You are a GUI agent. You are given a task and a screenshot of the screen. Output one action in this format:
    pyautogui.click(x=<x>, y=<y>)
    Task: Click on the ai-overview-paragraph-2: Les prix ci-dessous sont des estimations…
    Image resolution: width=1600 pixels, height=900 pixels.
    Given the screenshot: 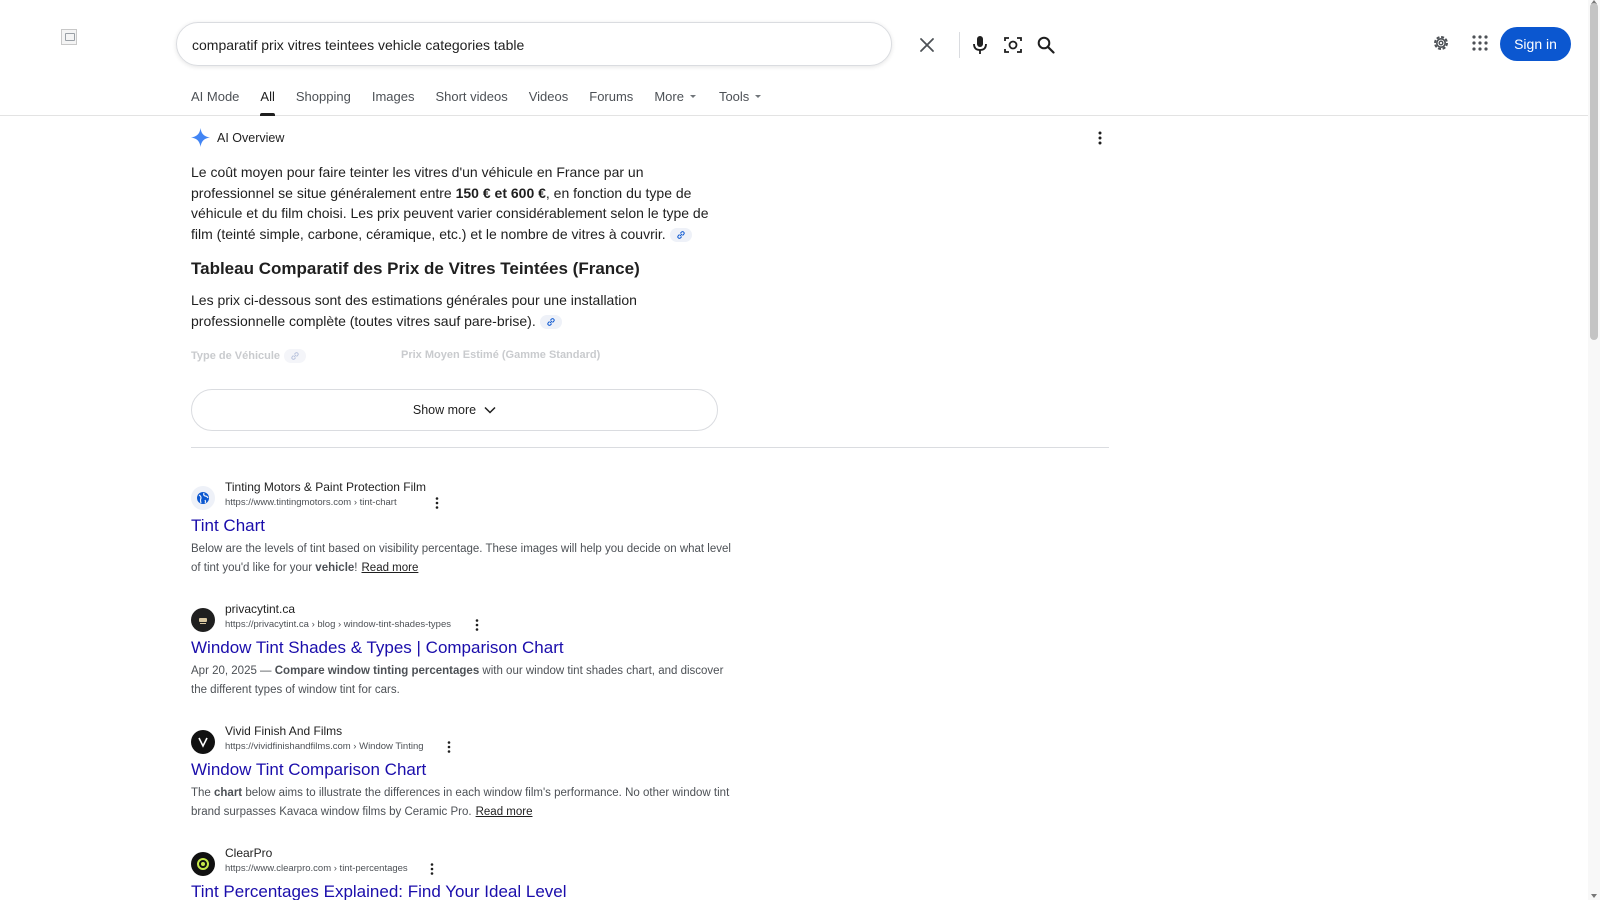 What is the action you would take?
    pyautogui.click(x=414, y=310)
    